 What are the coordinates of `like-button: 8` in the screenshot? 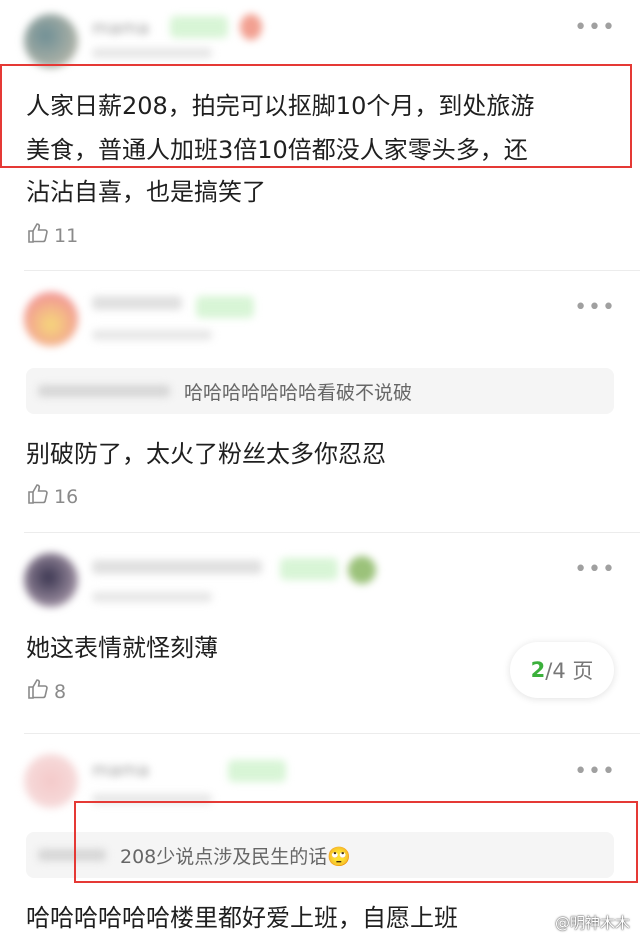 It's located at (46, 691).